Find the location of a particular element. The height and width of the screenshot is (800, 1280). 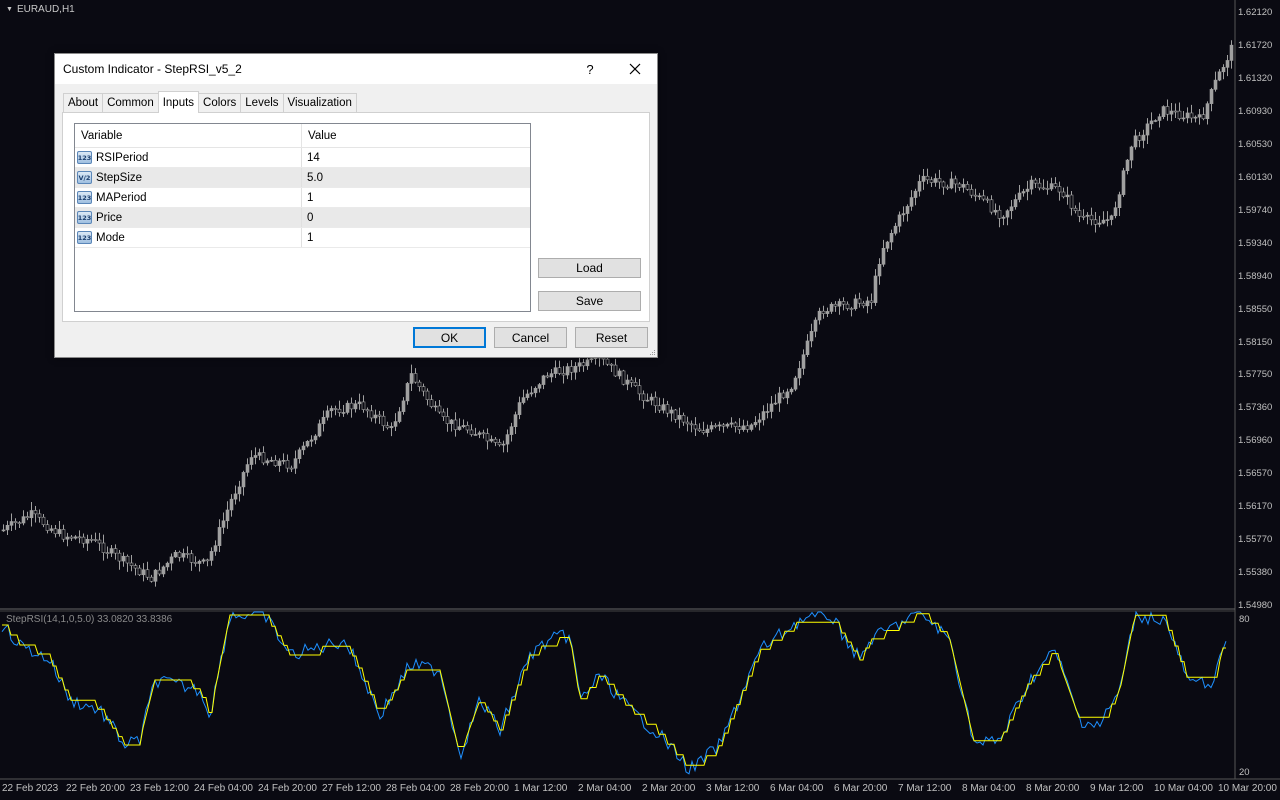

table-row: 123 MAPeriod 1 is located at coordinates (302, 198).